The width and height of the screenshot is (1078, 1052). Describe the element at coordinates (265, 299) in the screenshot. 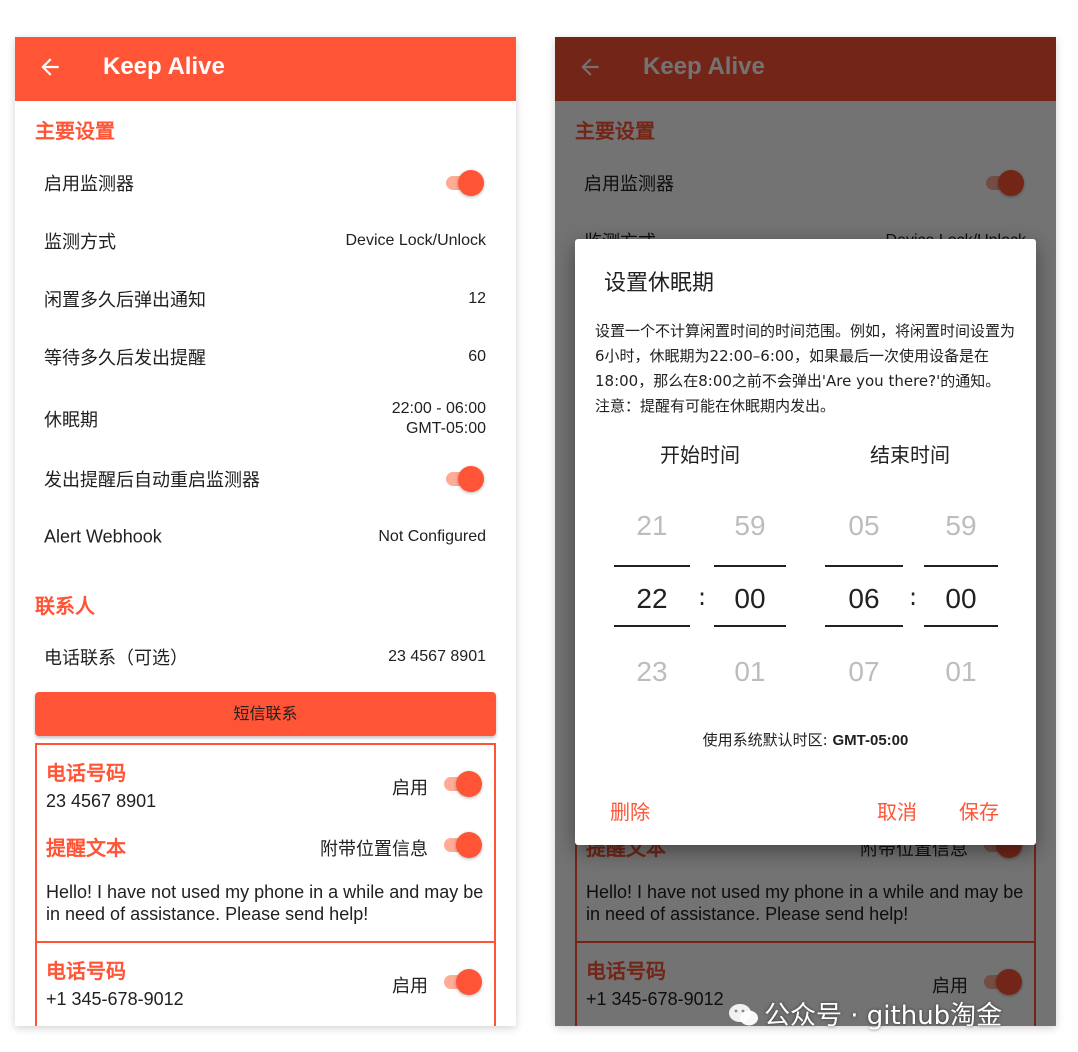

I see `idle-notify-row: 闲置多久后弹出通知 12` at that location.